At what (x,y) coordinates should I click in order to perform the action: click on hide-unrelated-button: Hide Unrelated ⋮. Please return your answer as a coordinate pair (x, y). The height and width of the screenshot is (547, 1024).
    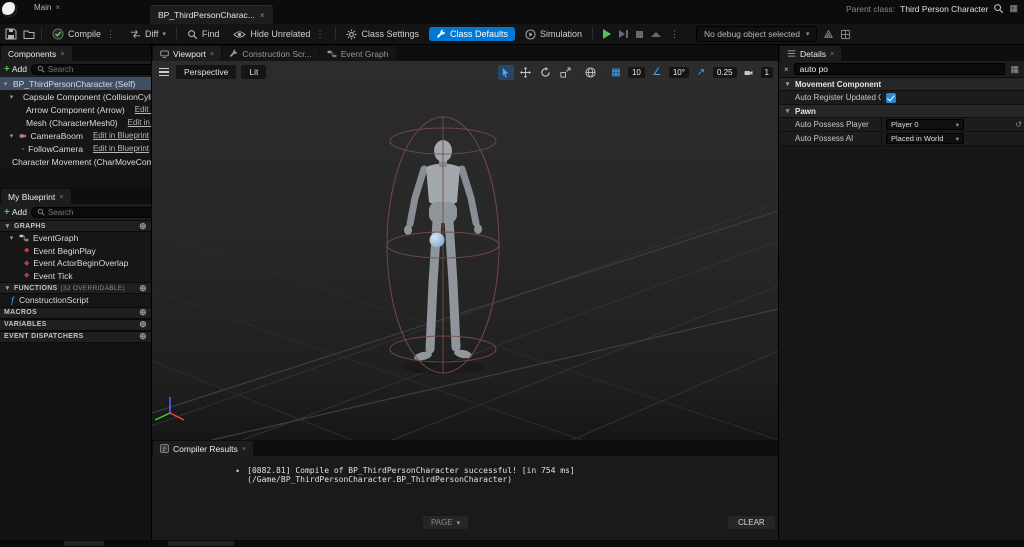
    Looking at the image, I should click on (279, 34).